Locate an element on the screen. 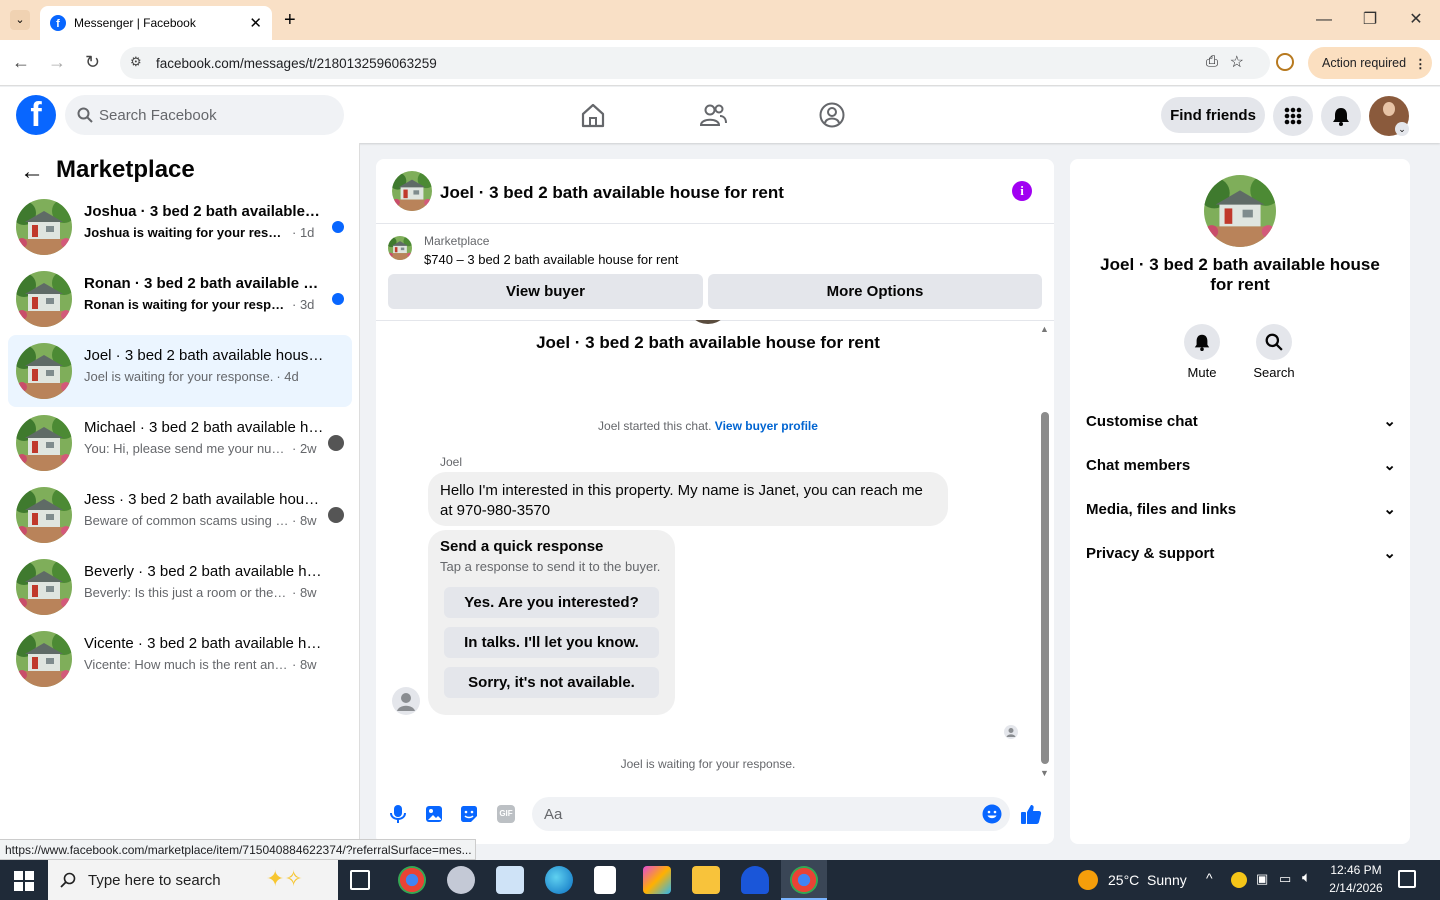 The image size is (1440, 900). chat-members-row: Chat members ⌄ is located at coordinates (1241, 465).